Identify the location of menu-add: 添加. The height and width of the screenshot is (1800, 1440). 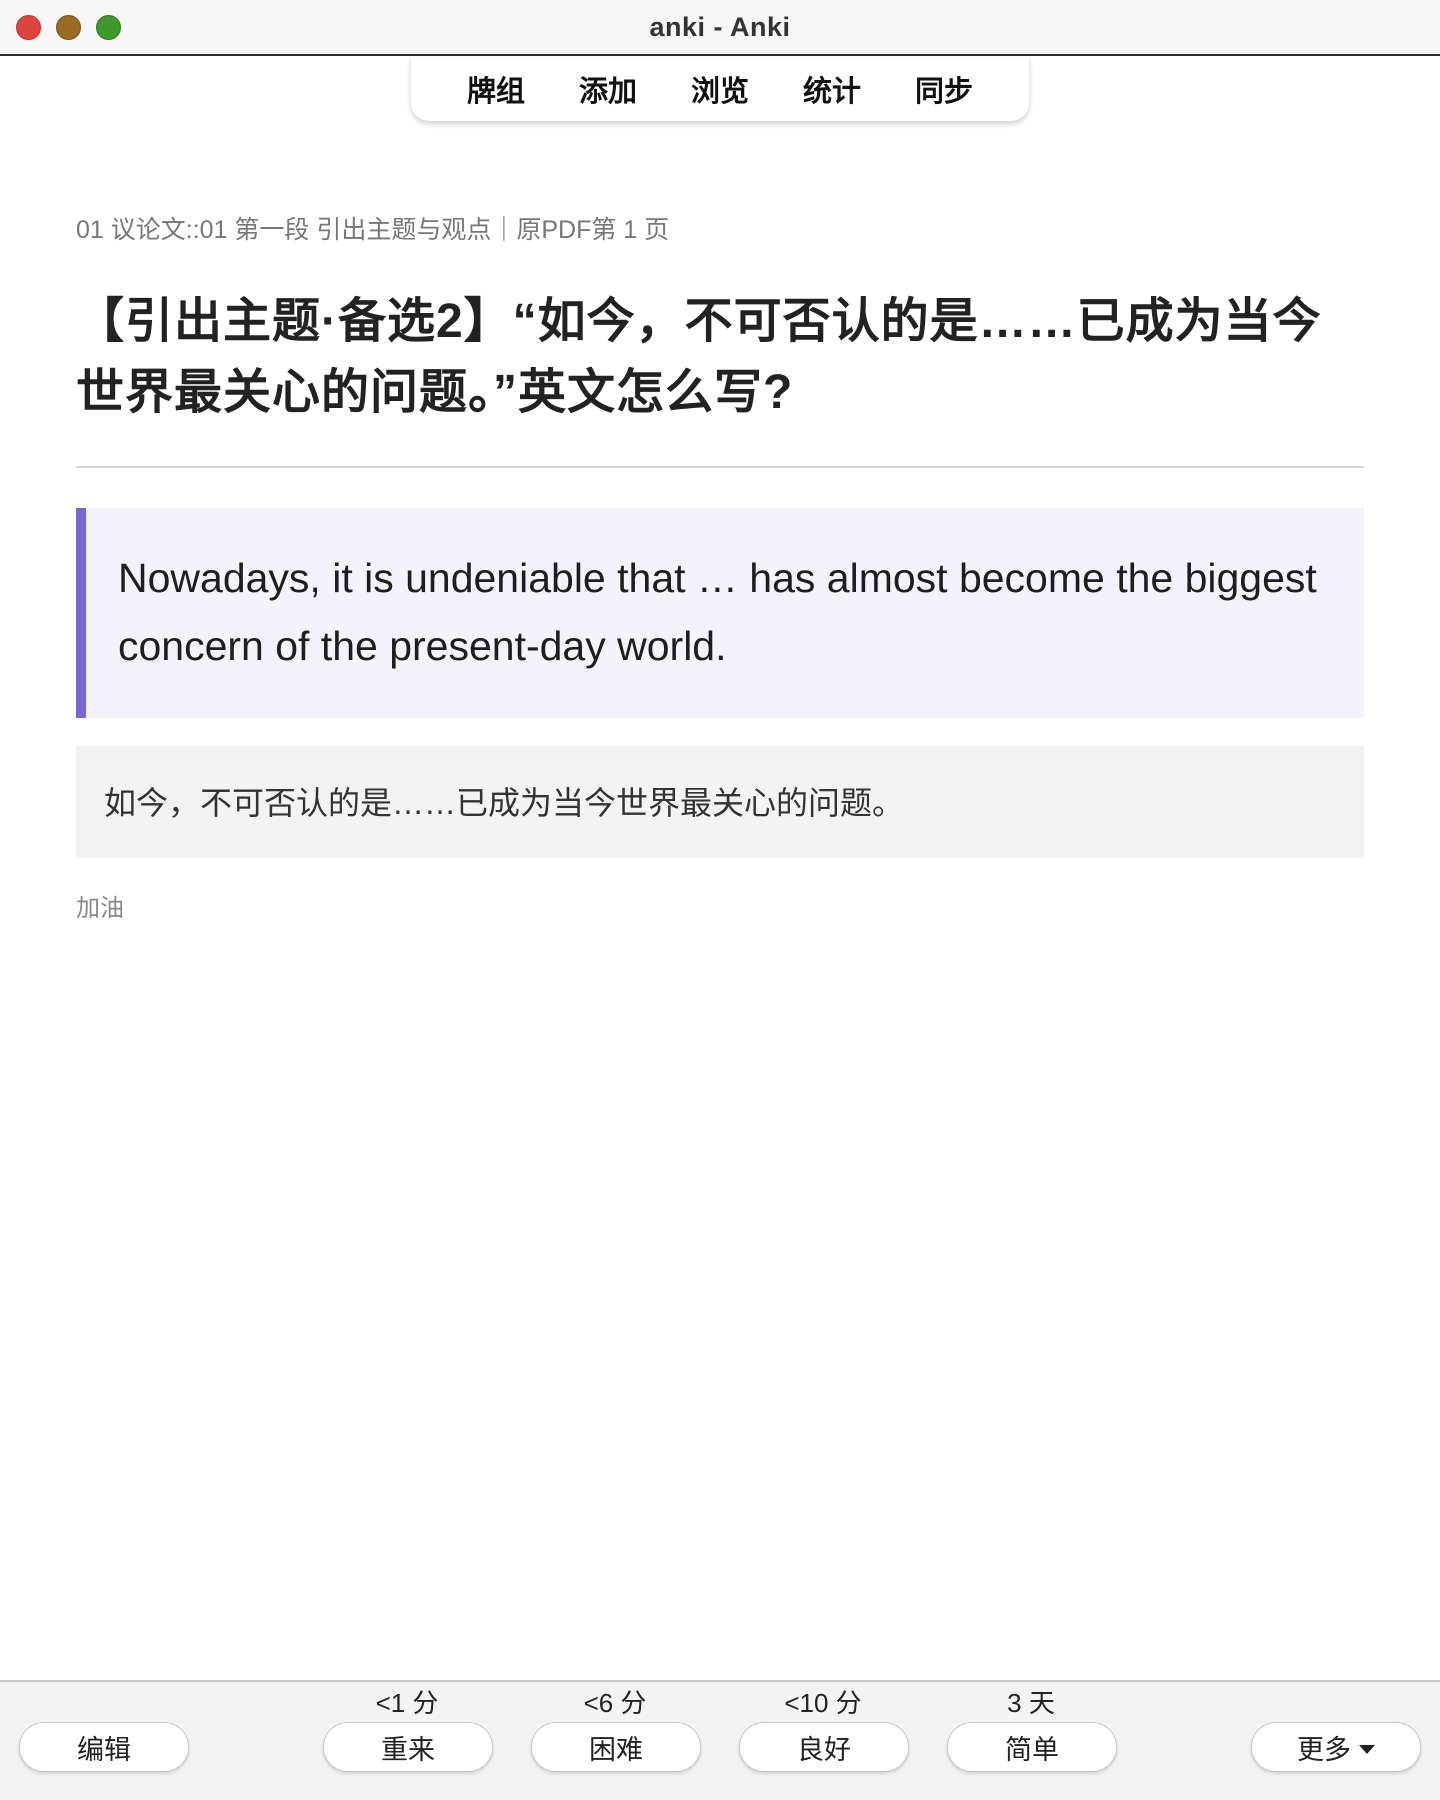
(608, 89).